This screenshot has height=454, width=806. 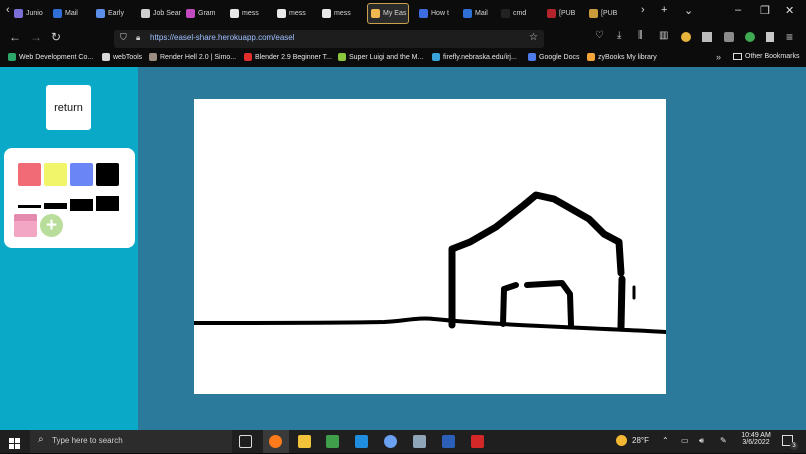 I want to click on brush-size-extra-small, so click(x=29, y=206).